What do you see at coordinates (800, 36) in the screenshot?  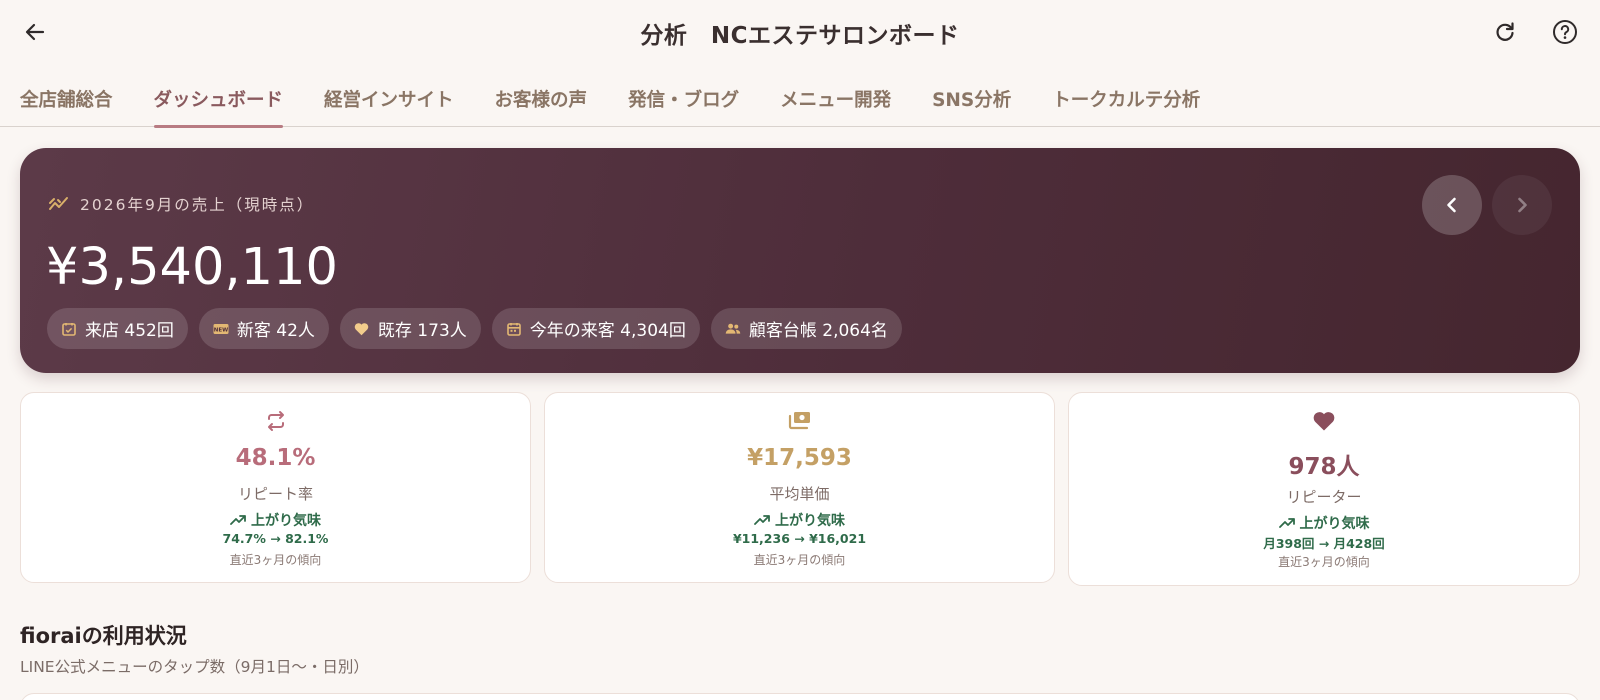 I see `page-title: 分析 NCエステサロンボード` at bounding box center [800, 36].